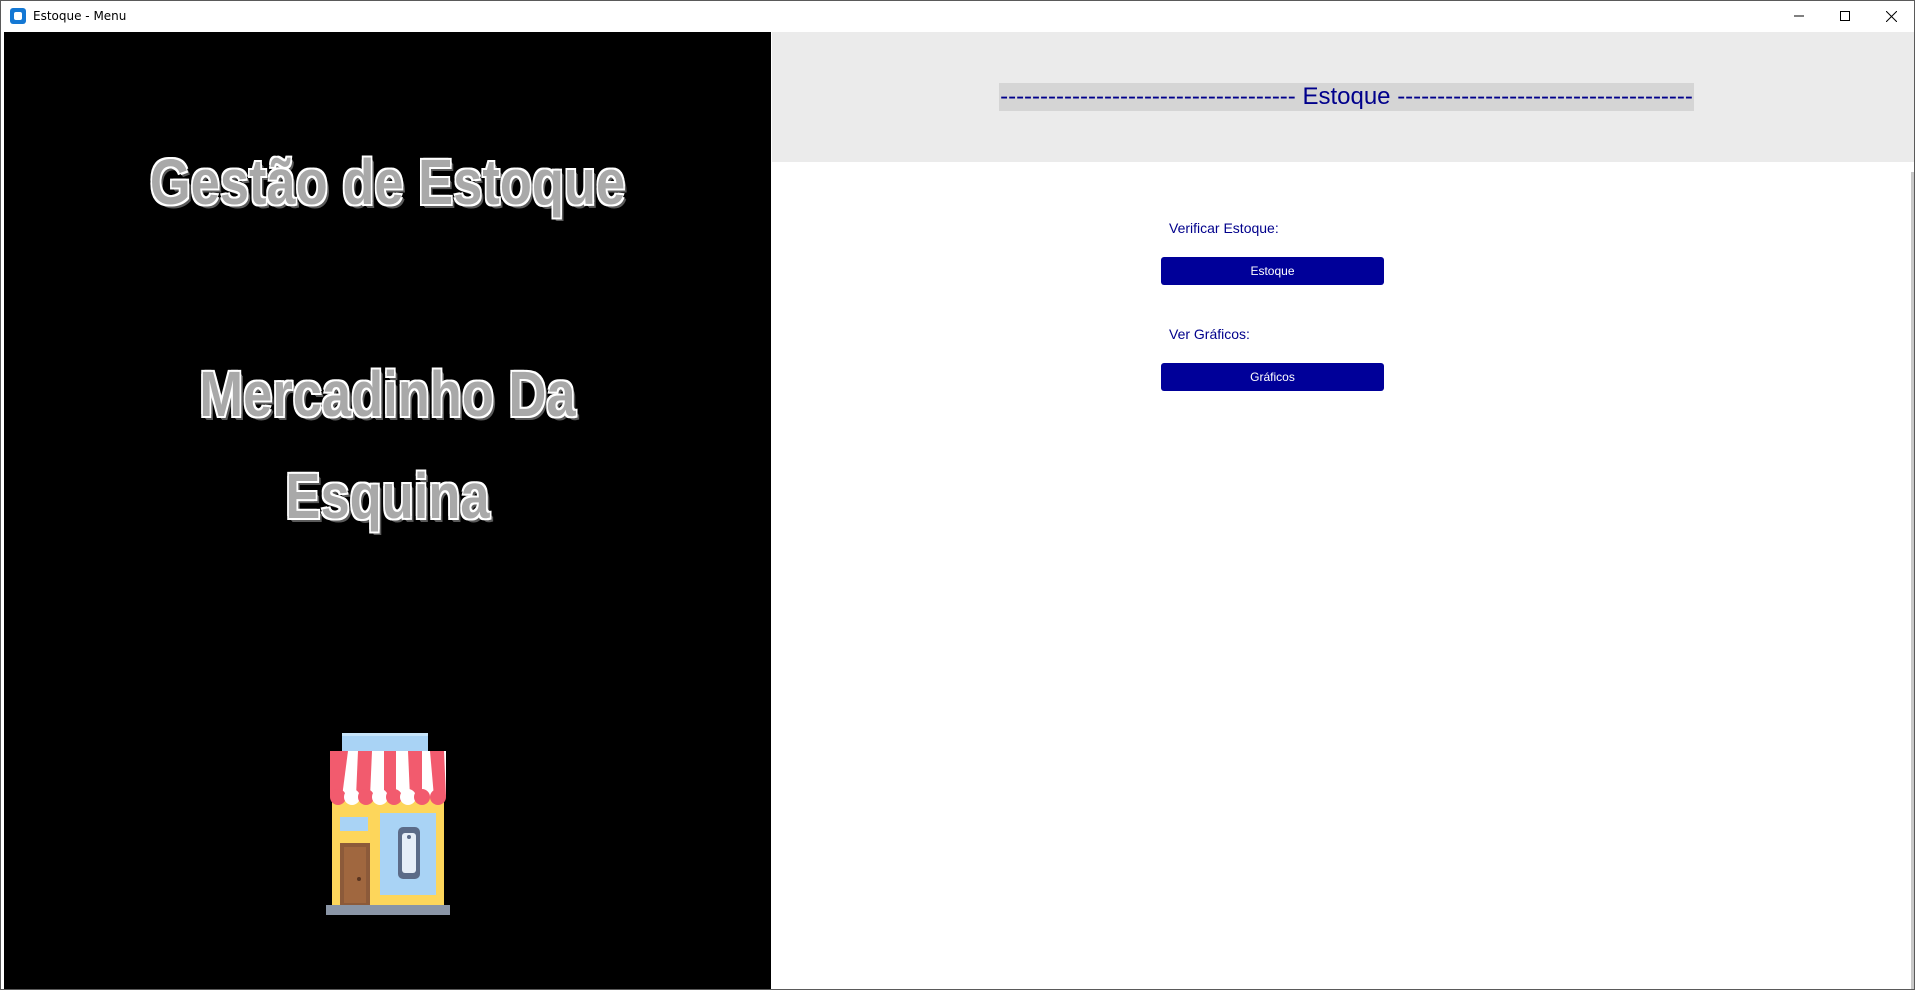 This screenshot has width=1915, height=990. I want to click on maximize-button, so click(1845, 16).